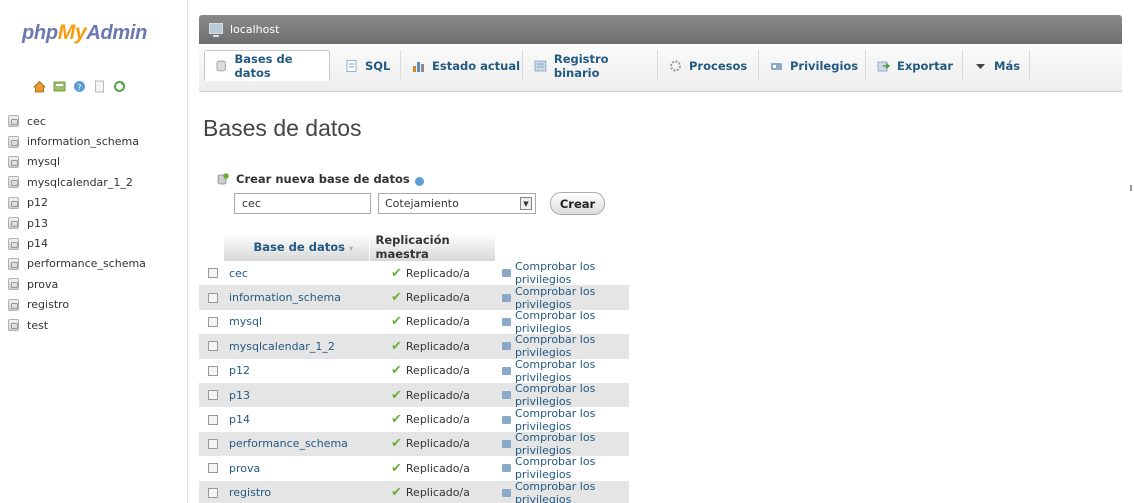 This screenshot has width=1134, height=503. What do you see at coordinates (241, 468) in the screenshot?
I see `database-link: prova` at bounding box center [241, 468].